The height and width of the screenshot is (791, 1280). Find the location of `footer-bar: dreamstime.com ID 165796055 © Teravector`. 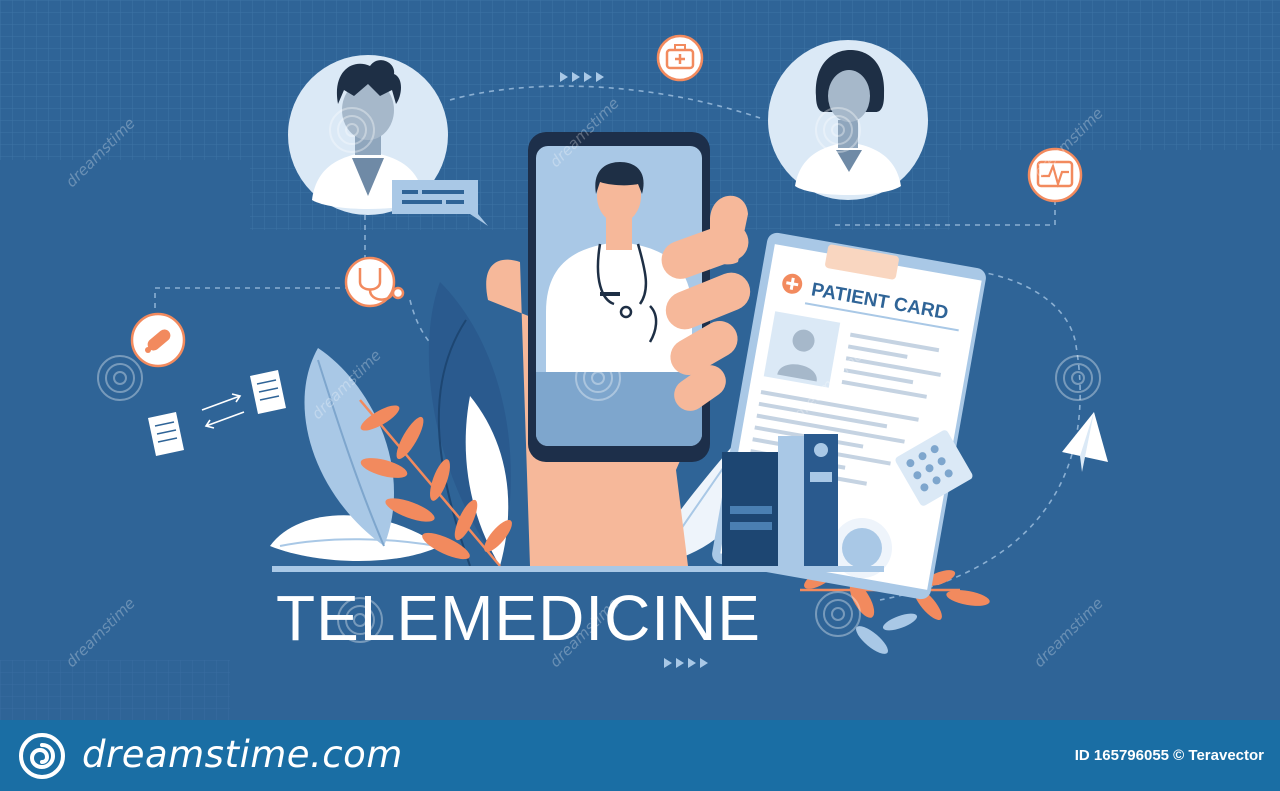

footer-bar: dreamstime.com ID 165796055 © Teravector is located at coordinates (640, 755).